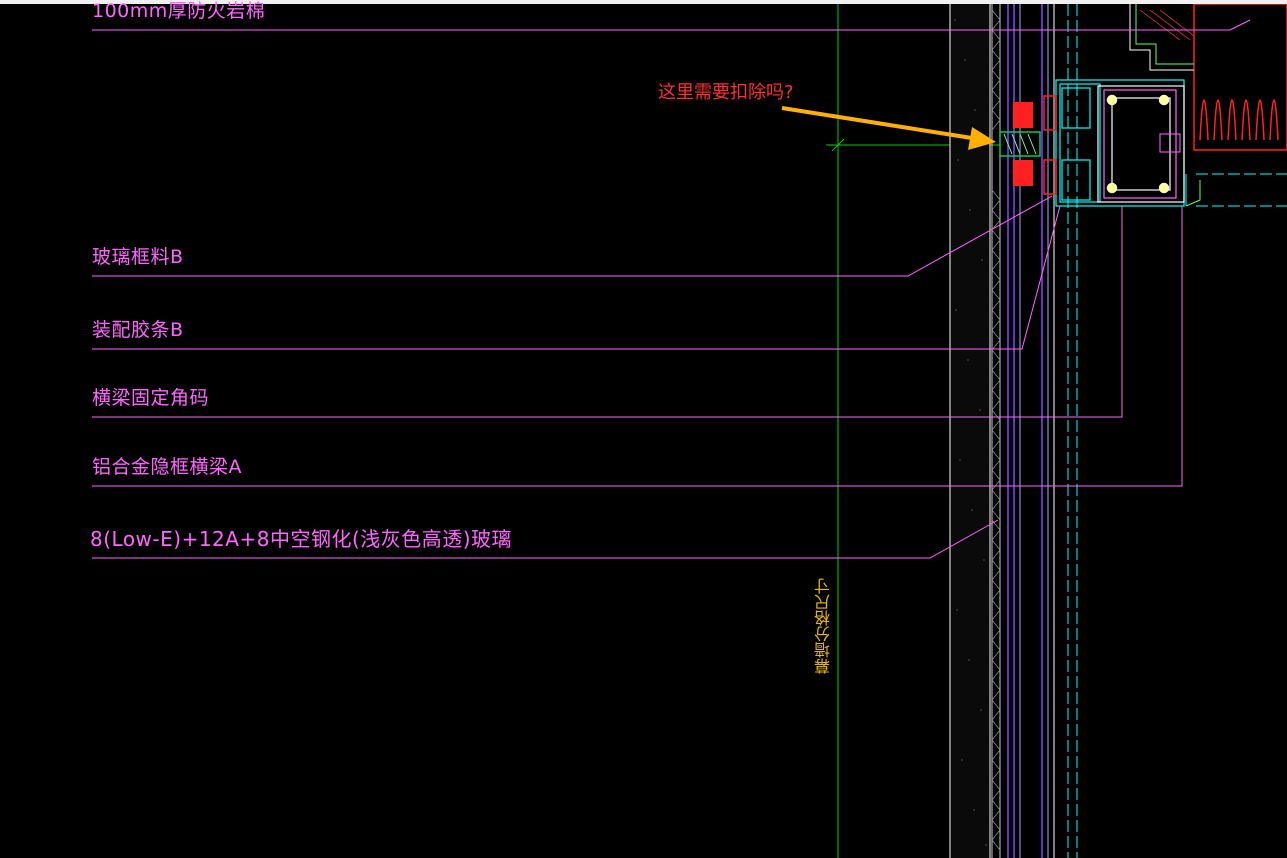 The width and height of the screenshot is (1287, 858). I want to click on annotation-question: 这里需要扣除吗?, so click(726, 92).